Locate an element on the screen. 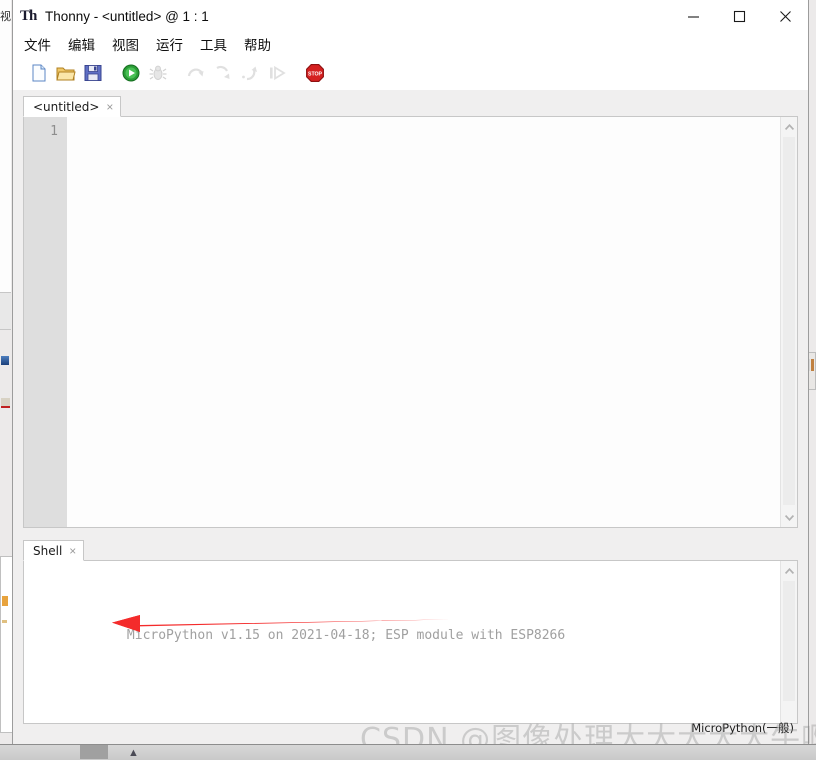  status-bar: MicroPython(一般) is located at coordinates (410, 732).